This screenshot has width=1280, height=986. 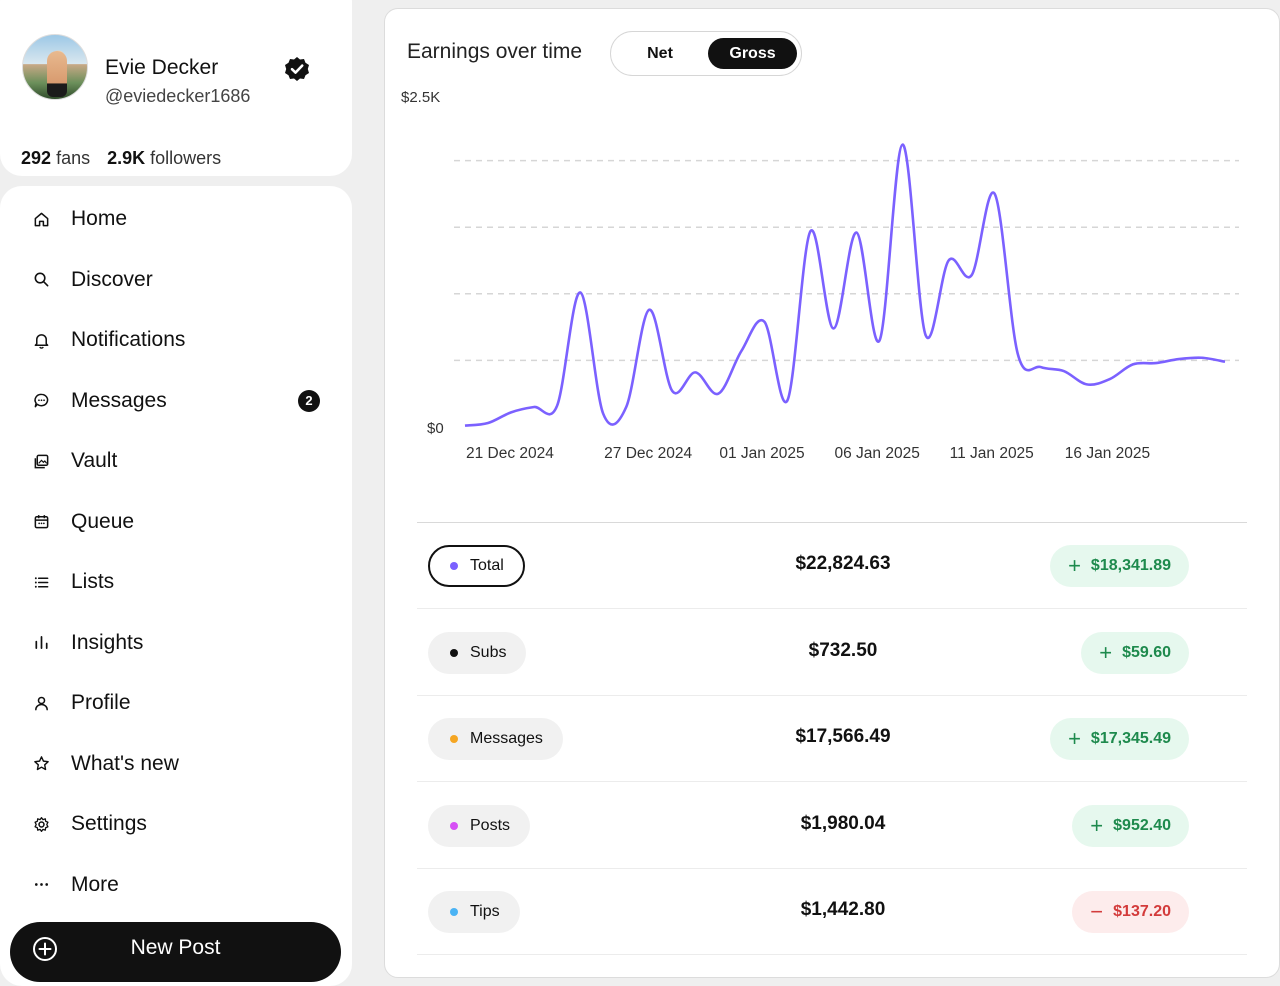 What do you see at coordinates (762, 453) in the screenshot?
I see `x-tick-label: 01 Jan 2025` at bounding box center [762, 453].